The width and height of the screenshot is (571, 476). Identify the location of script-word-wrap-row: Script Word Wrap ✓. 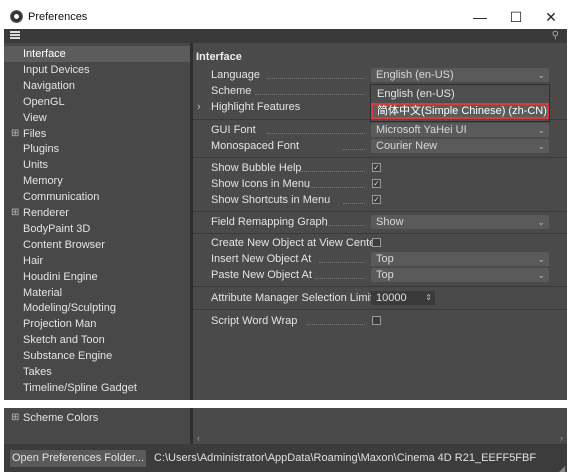
(380, 321).